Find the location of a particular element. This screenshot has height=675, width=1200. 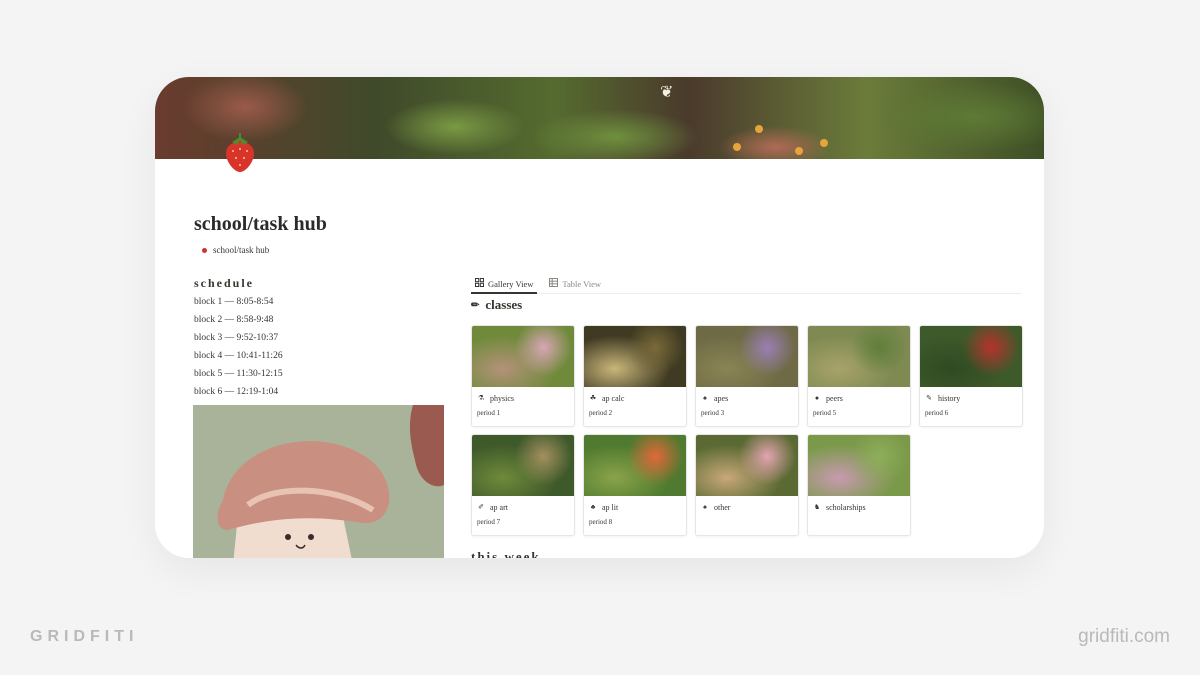

breadcrumb: school/task hub is located at coordinates (235, 250).